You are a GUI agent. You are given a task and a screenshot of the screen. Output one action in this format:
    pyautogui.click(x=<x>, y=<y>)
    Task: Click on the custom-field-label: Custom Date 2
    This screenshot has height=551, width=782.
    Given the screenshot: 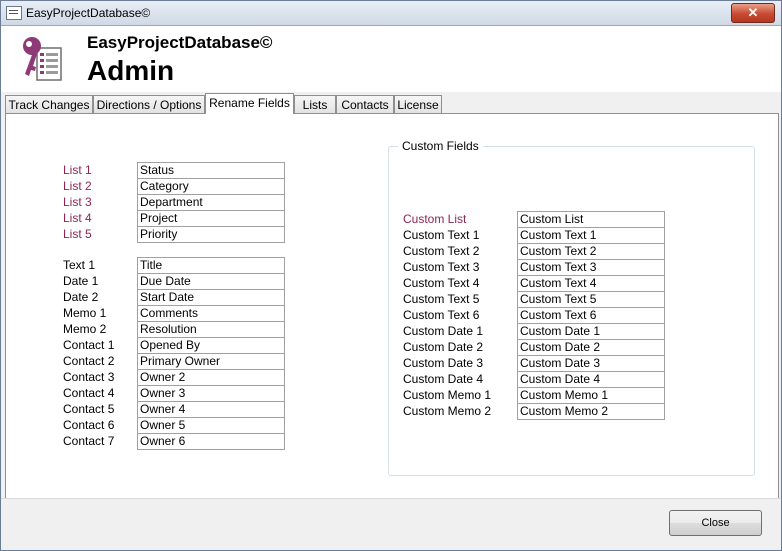 What is the action you would take?
    pyautogui.click(x=443, y=347)
    